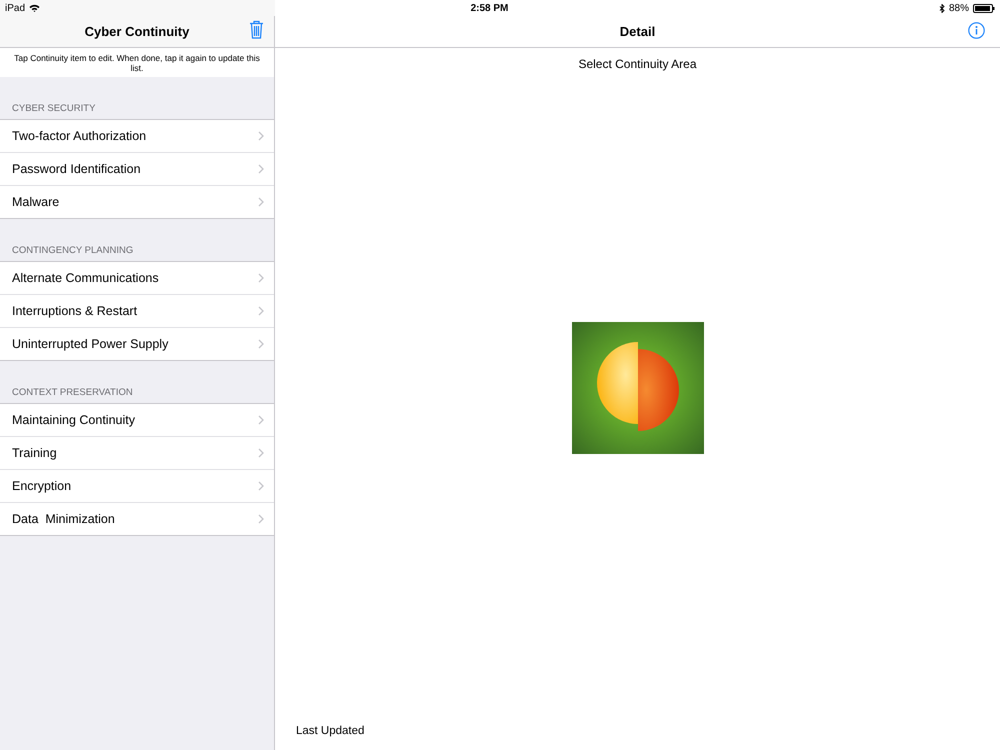 Image resolution: width=1000 pixels, height=750 pixels. Describe the element at coordinates (958, 8) in the screenshot. I see `battery-percent: 88%` at that location.